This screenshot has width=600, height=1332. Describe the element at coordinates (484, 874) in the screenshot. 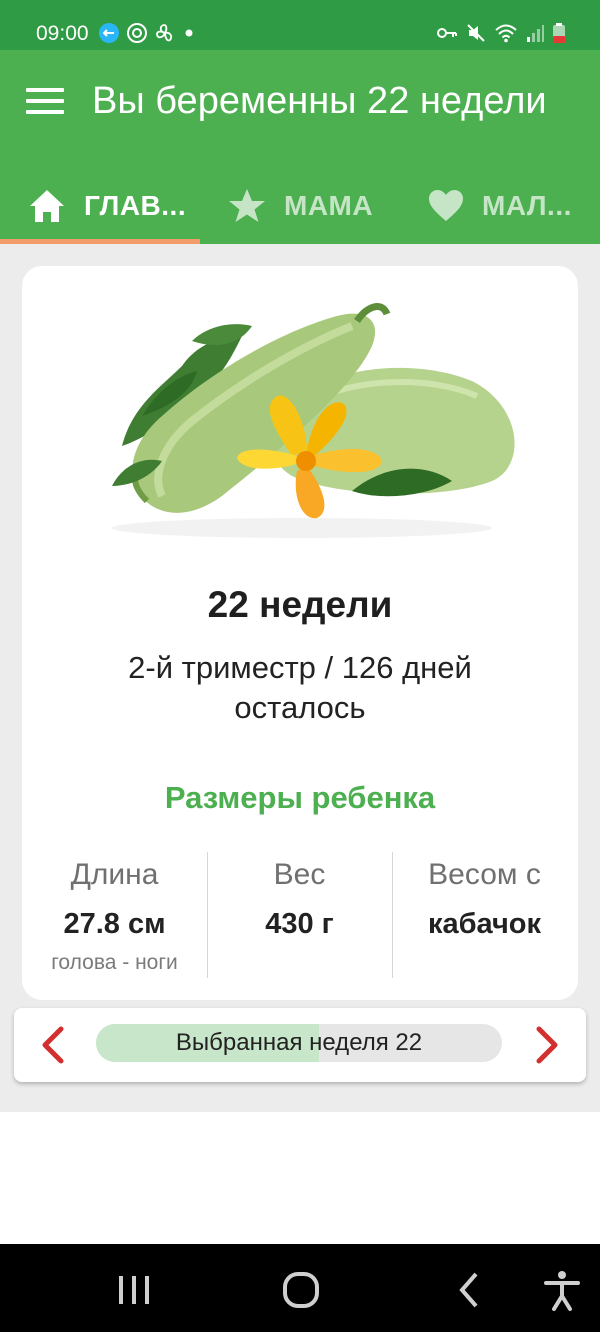

I see `metric-label: Весом с` at that location.